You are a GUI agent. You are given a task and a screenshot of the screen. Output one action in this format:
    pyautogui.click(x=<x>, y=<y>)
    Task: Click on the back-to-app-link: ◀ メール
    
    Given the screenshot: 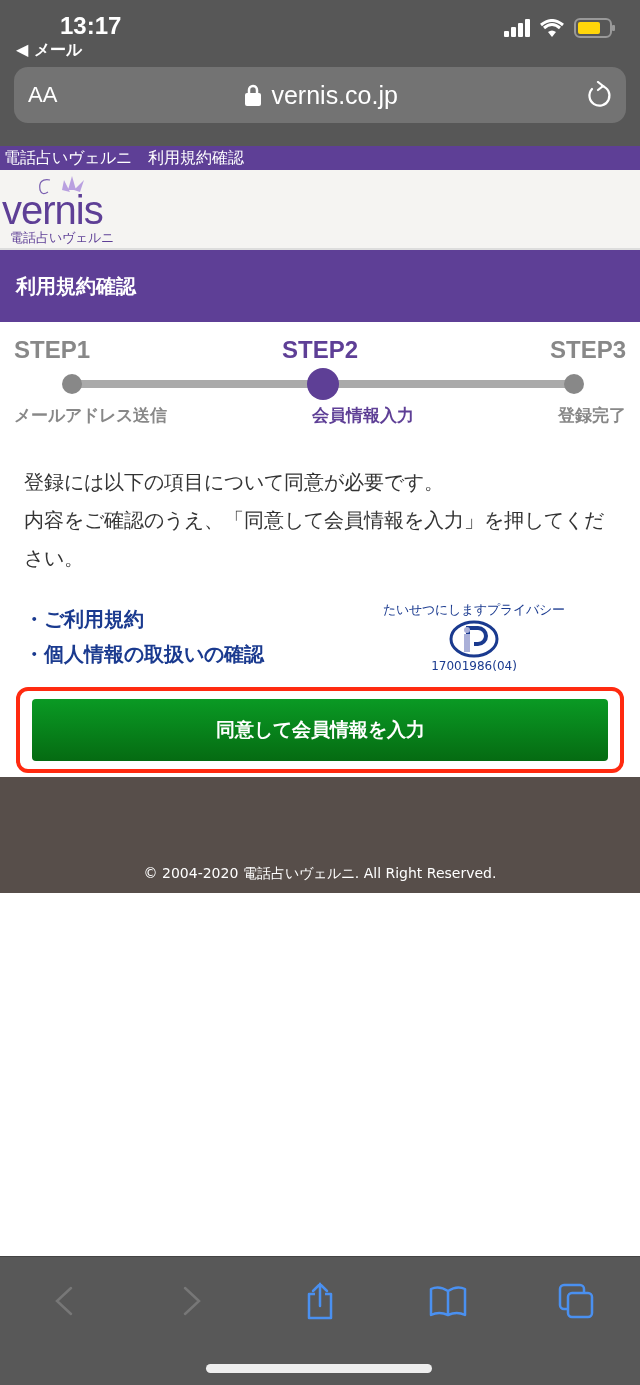 What is the action you would take?
    pyautogui.click(x=49, y=50)
    